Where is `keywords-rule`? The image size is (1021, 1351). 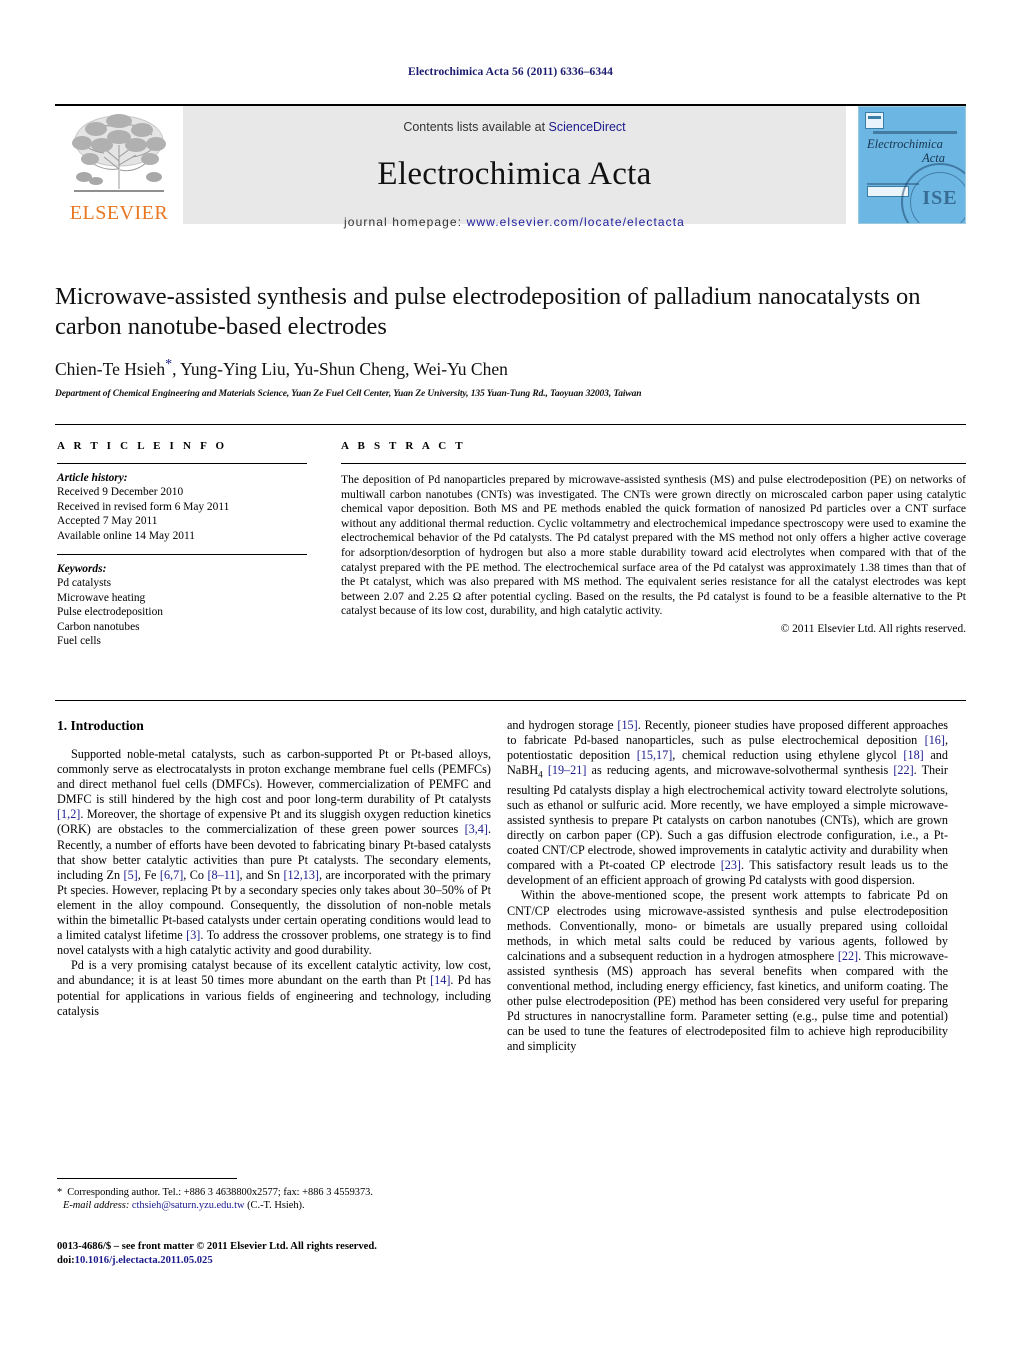 keywords-rule is located at coordinates (182, 555).